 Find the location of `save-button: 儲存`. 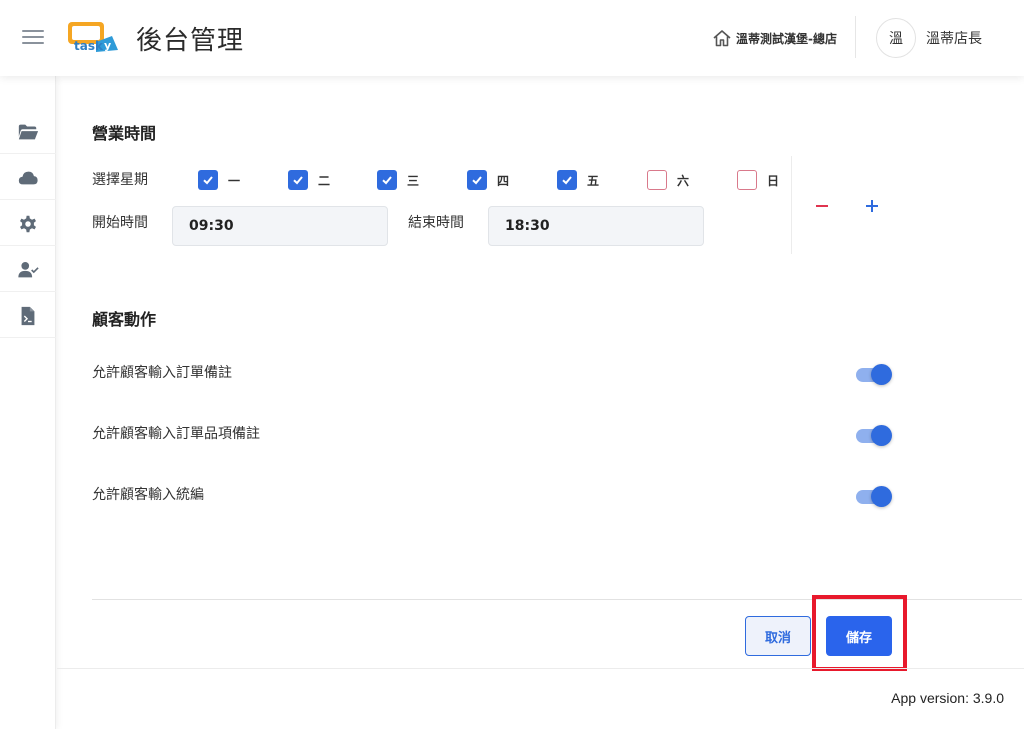

save-button: 儲存 is located at coordinates (859, 636).